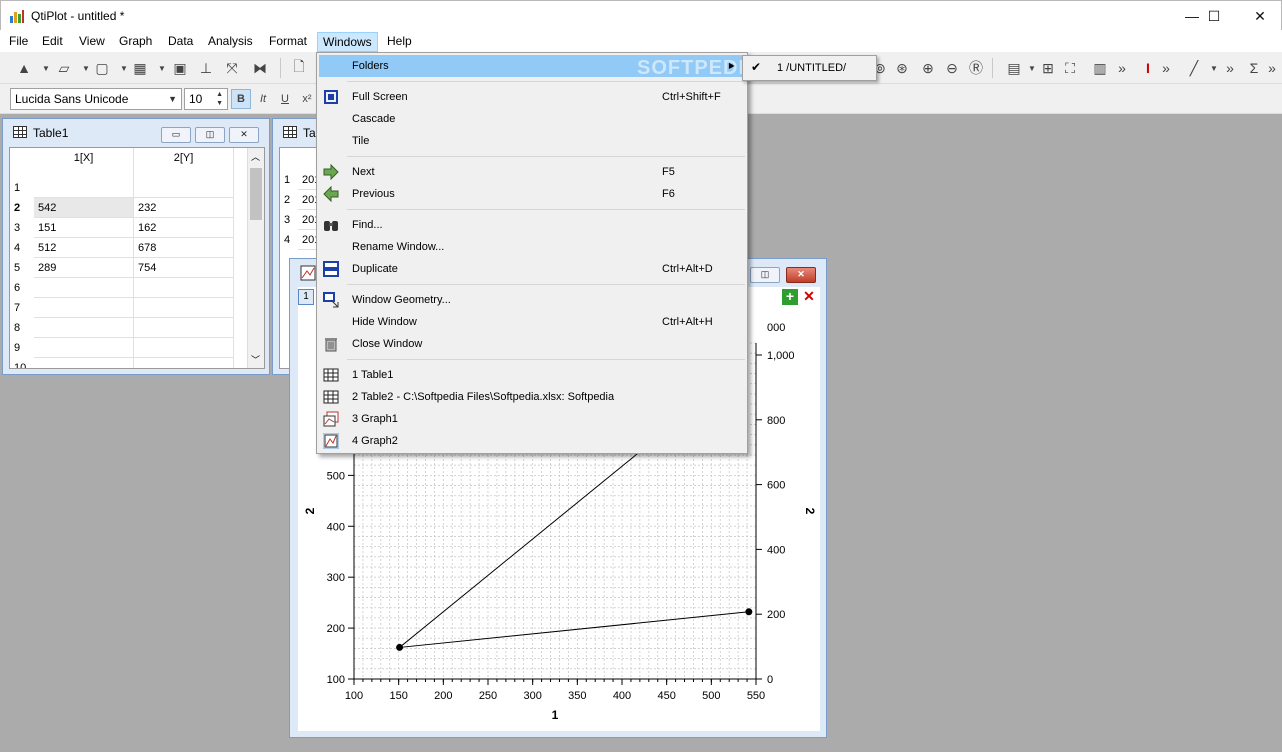 The width and height of the screenshot is (1282, 752). Describe the element at coordinates (84, 163) in the screenshot. I see `column-header: 1[X]` at that location.